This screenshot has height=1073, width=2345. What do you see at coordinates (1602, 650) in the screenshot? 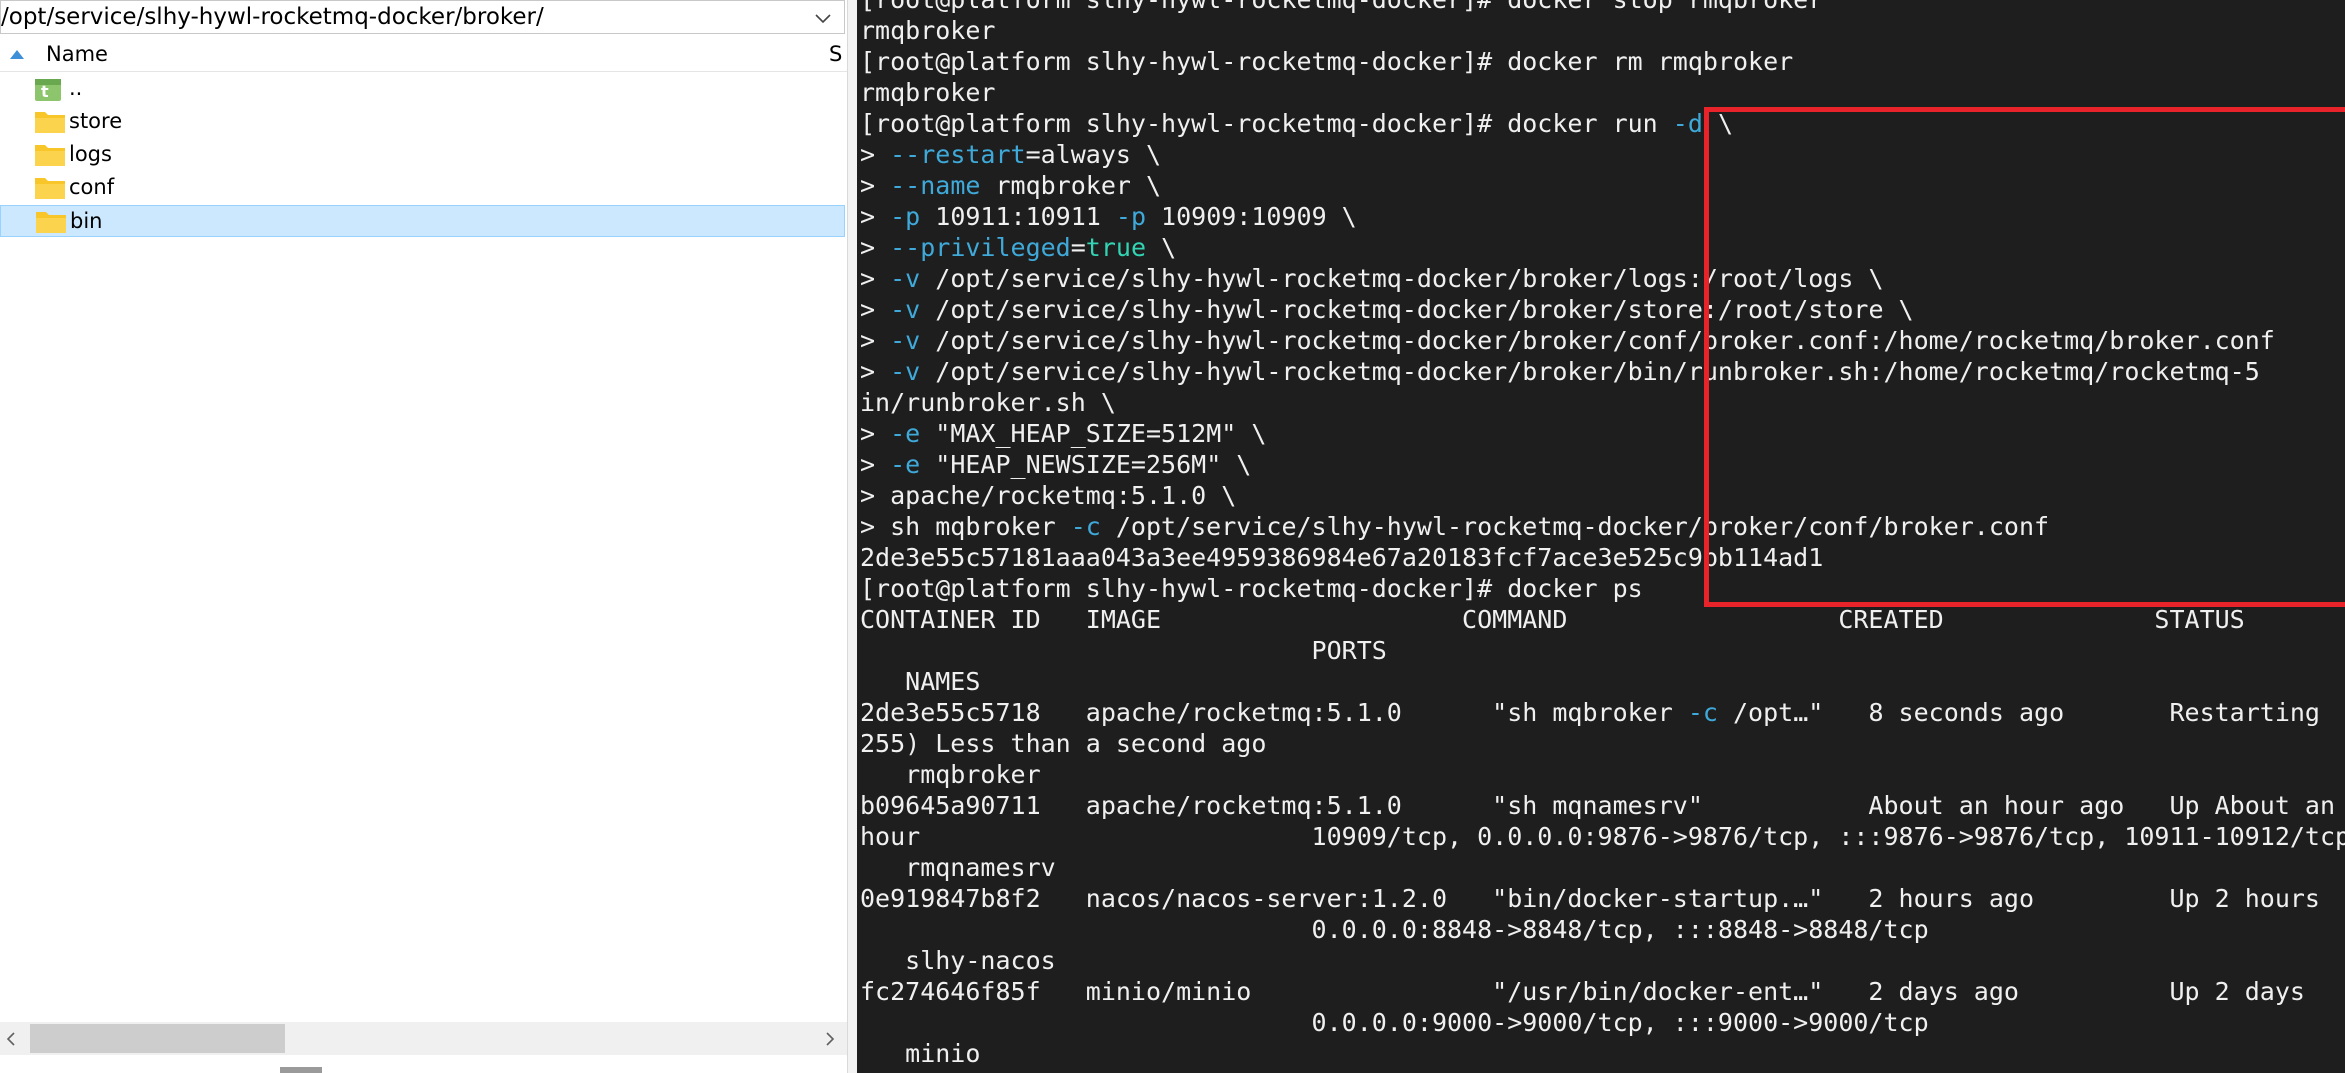
I see `terminal-line: PORTS` at bounding box center [1602, 650].